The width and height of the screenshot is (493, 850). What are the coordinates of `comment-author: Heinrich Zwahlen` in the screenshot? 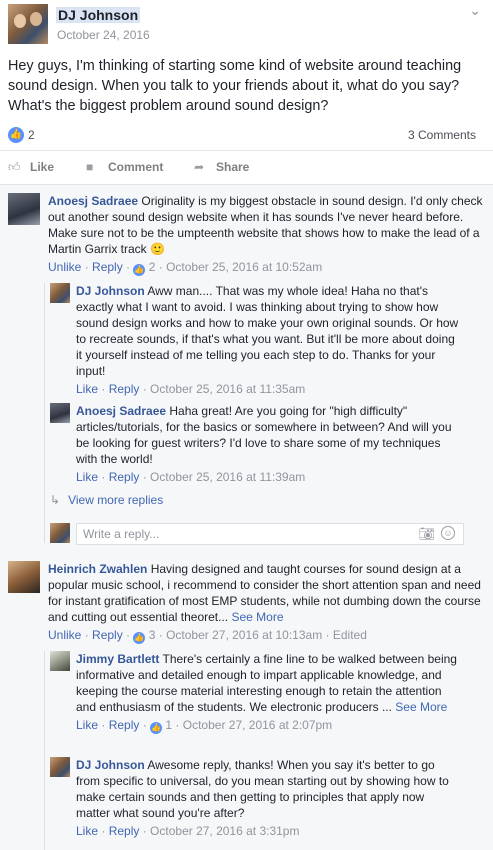 It's located at (97, 569).